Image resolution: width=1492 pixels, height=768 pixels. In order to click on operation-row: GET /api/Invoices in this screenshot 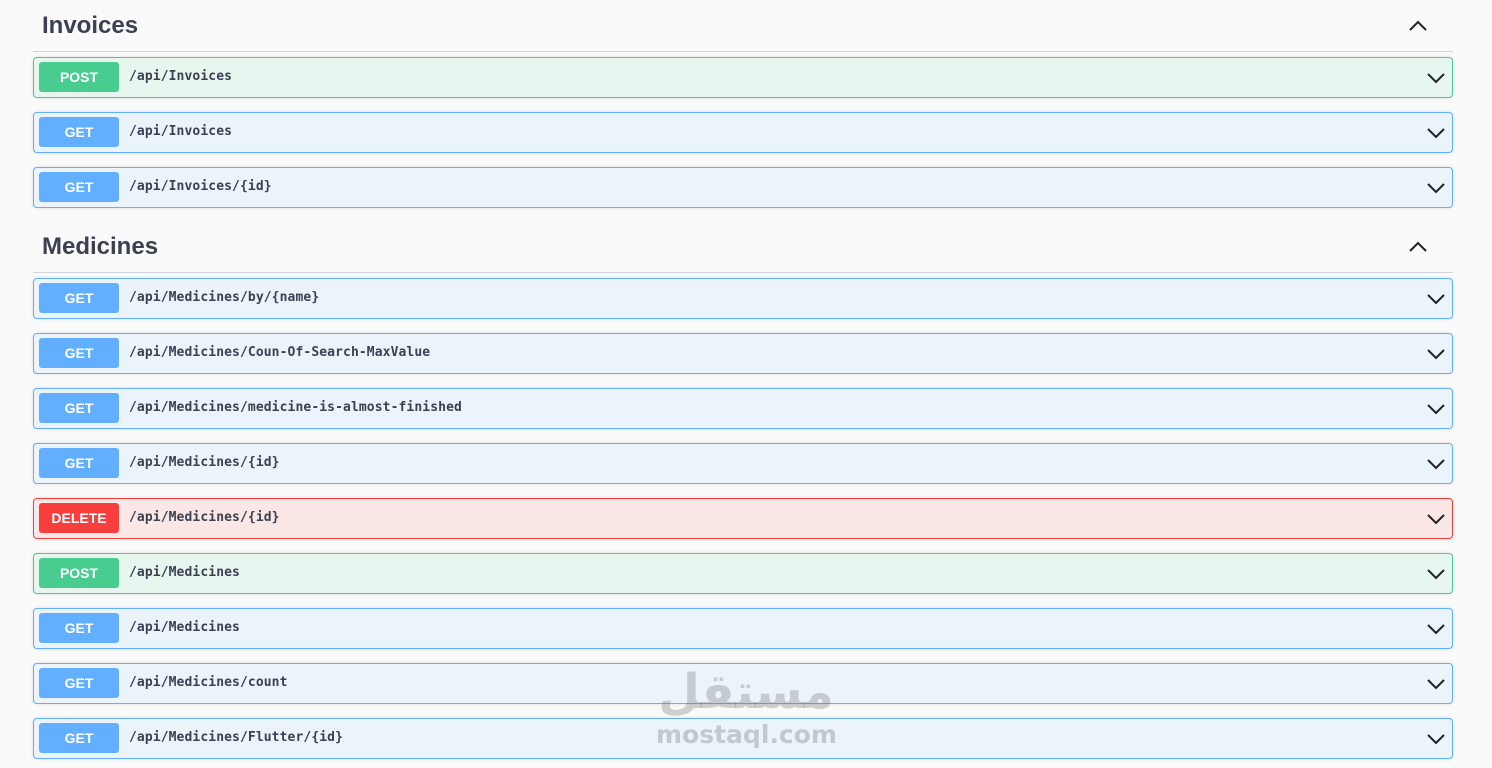, I will do `click(743, 132)`.